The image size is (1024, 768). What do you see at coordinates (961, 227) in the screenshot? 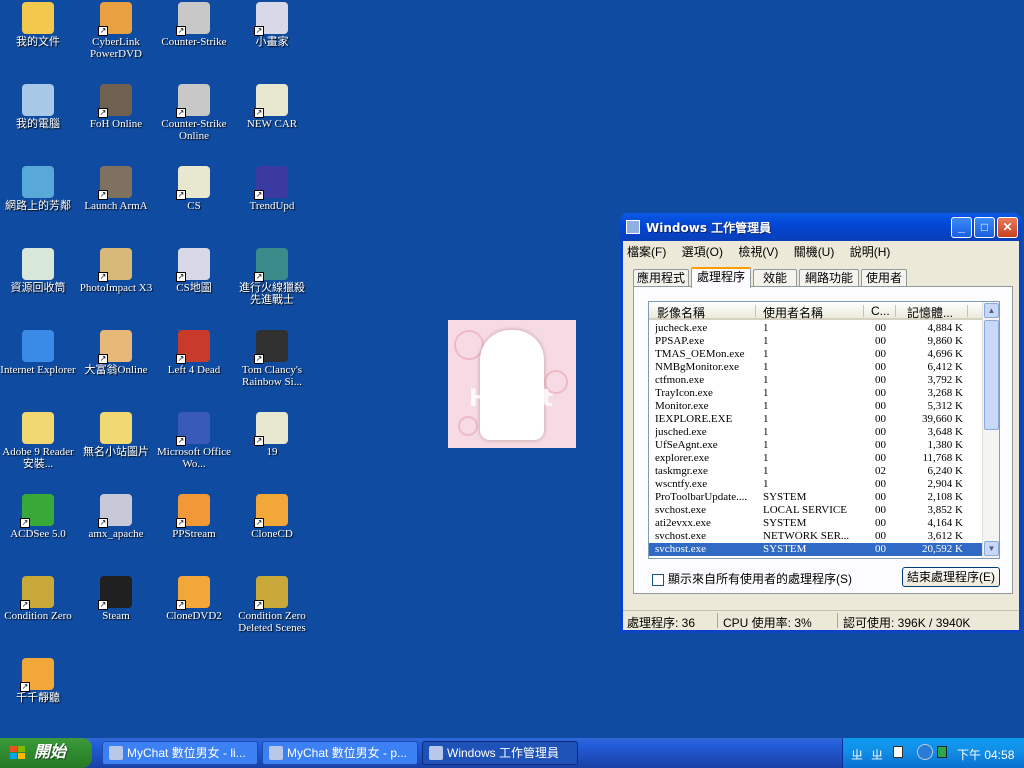
I see `minimize-button: _` at bounding box center [961, 227].